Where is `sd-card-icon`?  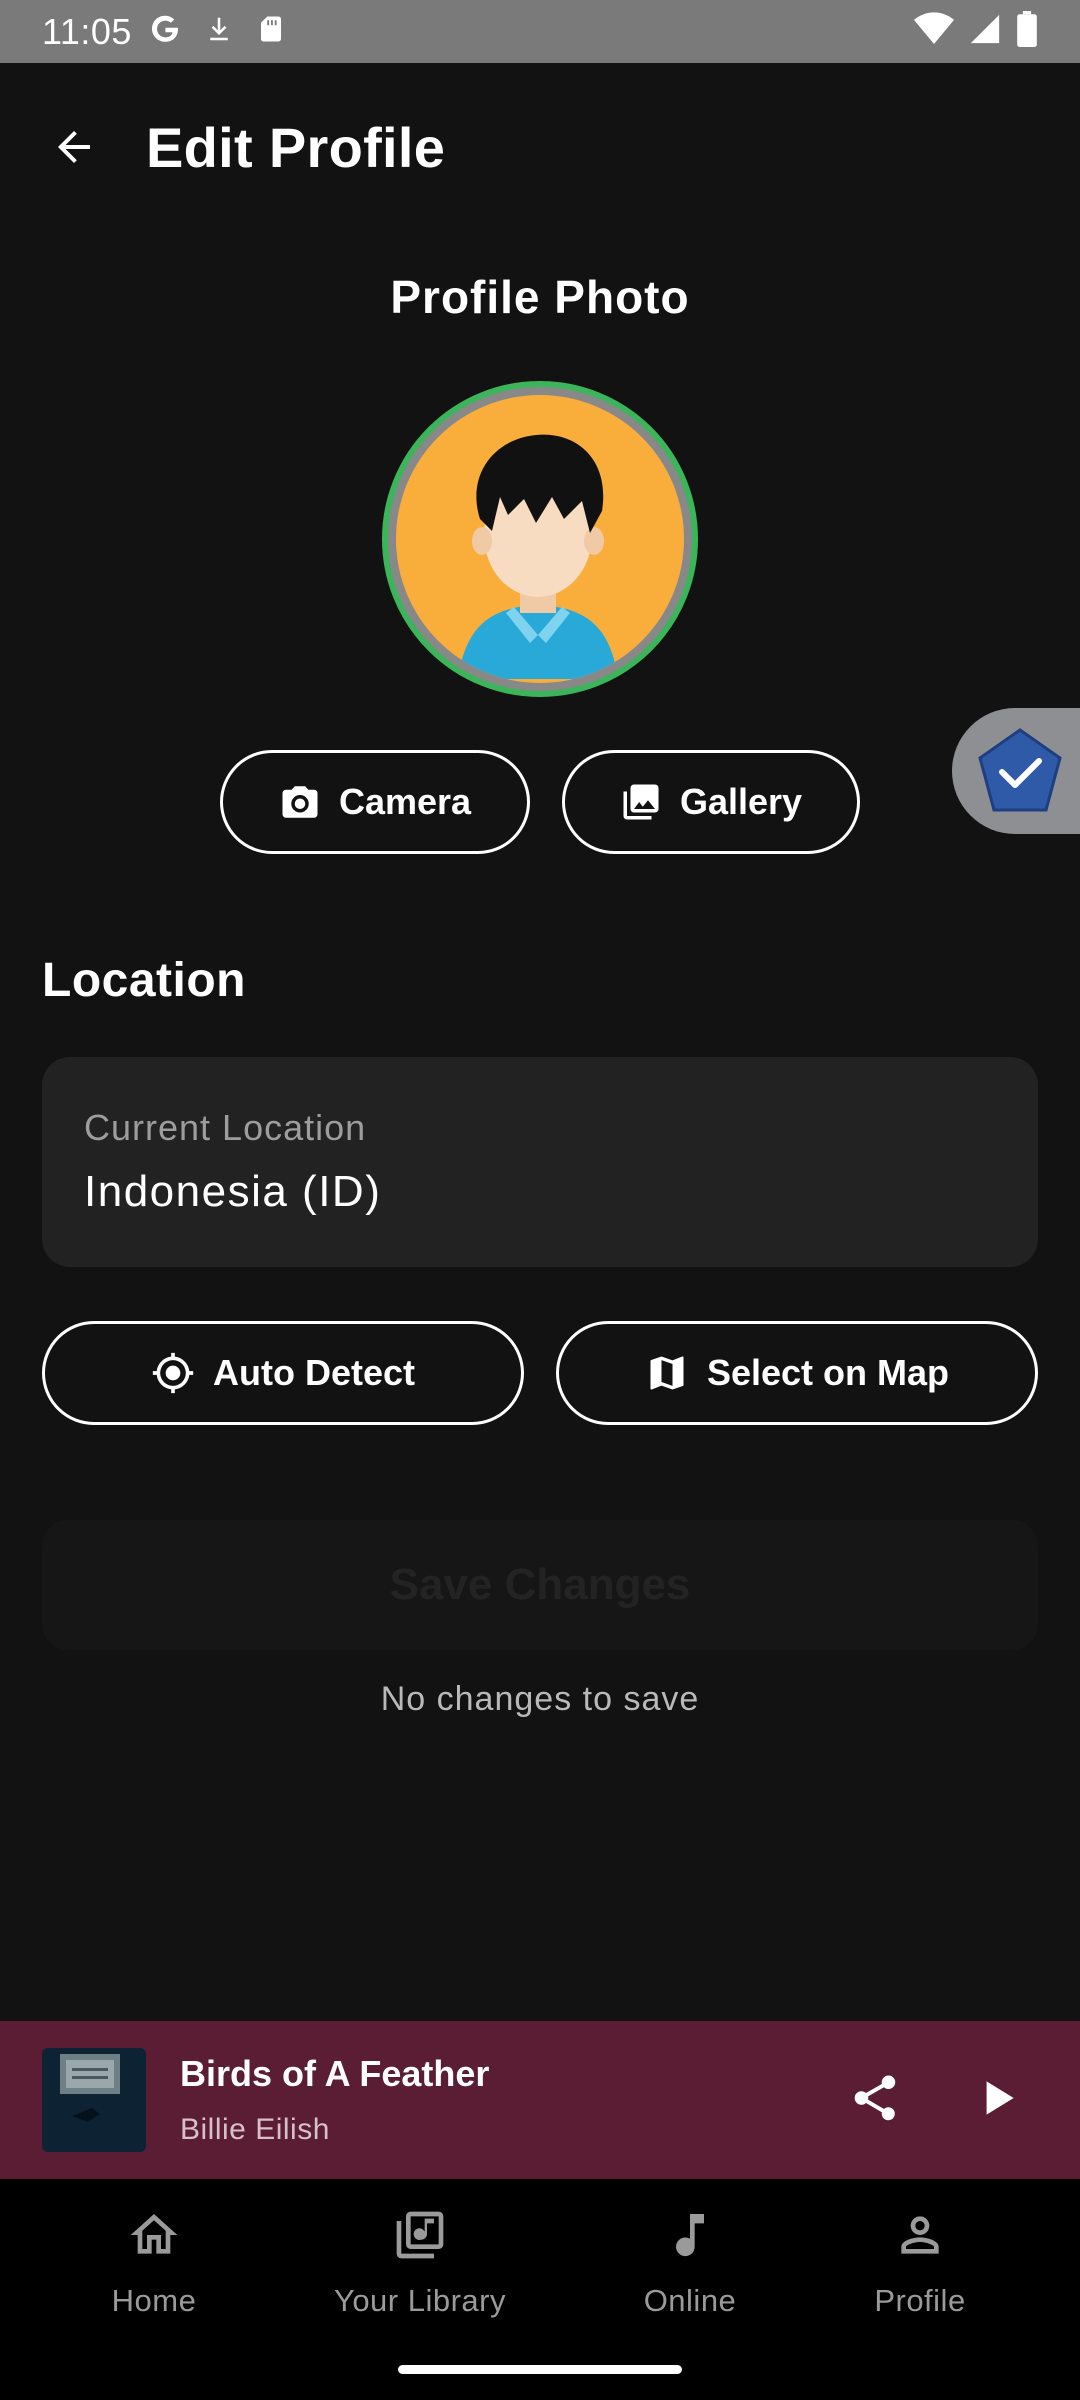
sd-card-icon is located at coordinates (271, 31).